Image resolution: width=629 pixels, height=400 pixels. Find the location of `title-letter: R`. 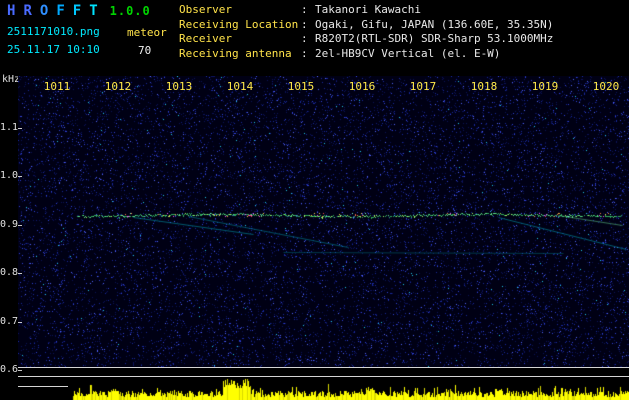

title-letter: R is located at coordinates (28, 11).